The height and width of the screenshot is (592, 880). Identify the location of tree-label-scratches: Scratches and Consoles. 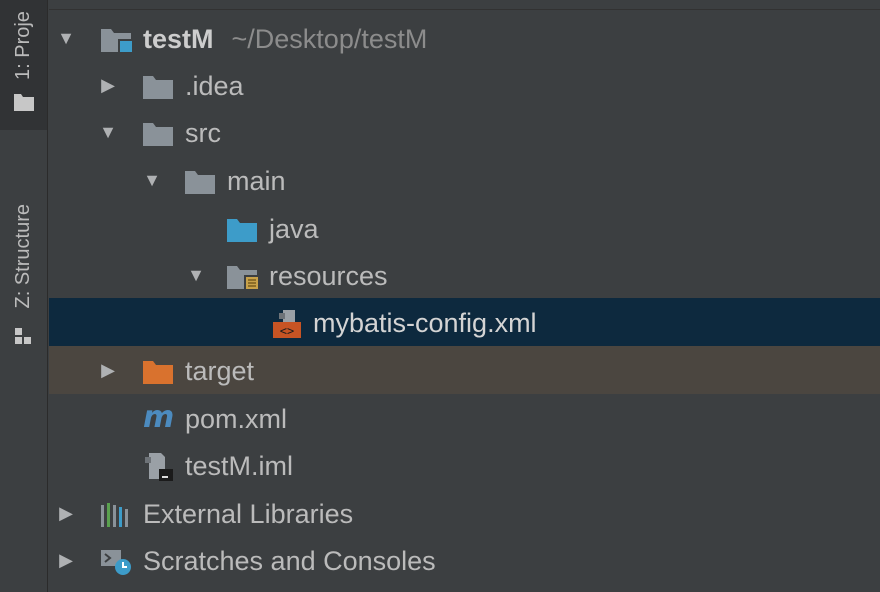
(289, 561).